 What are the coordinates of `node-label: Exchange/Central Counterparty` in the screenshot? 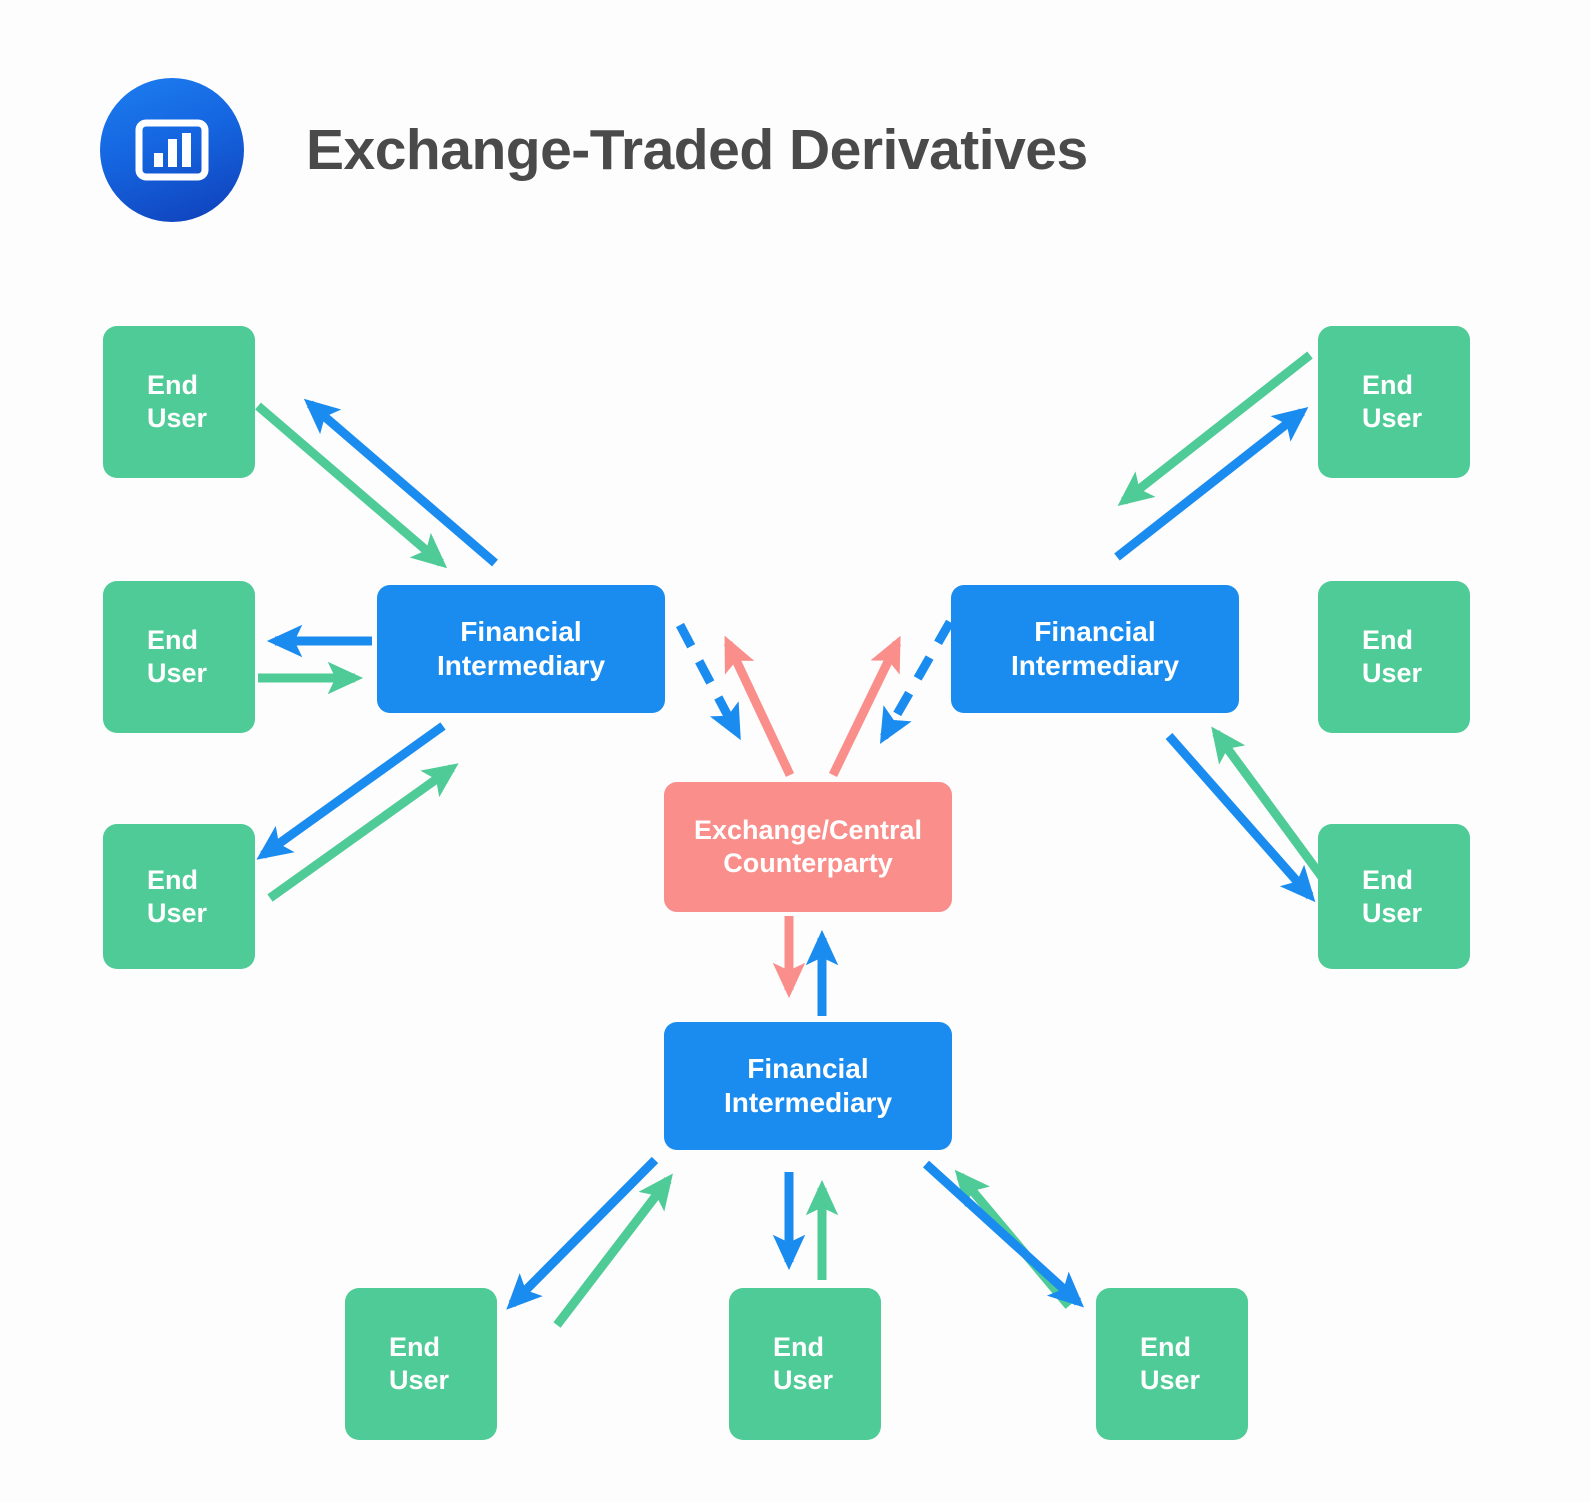 It's located at (808, 846).